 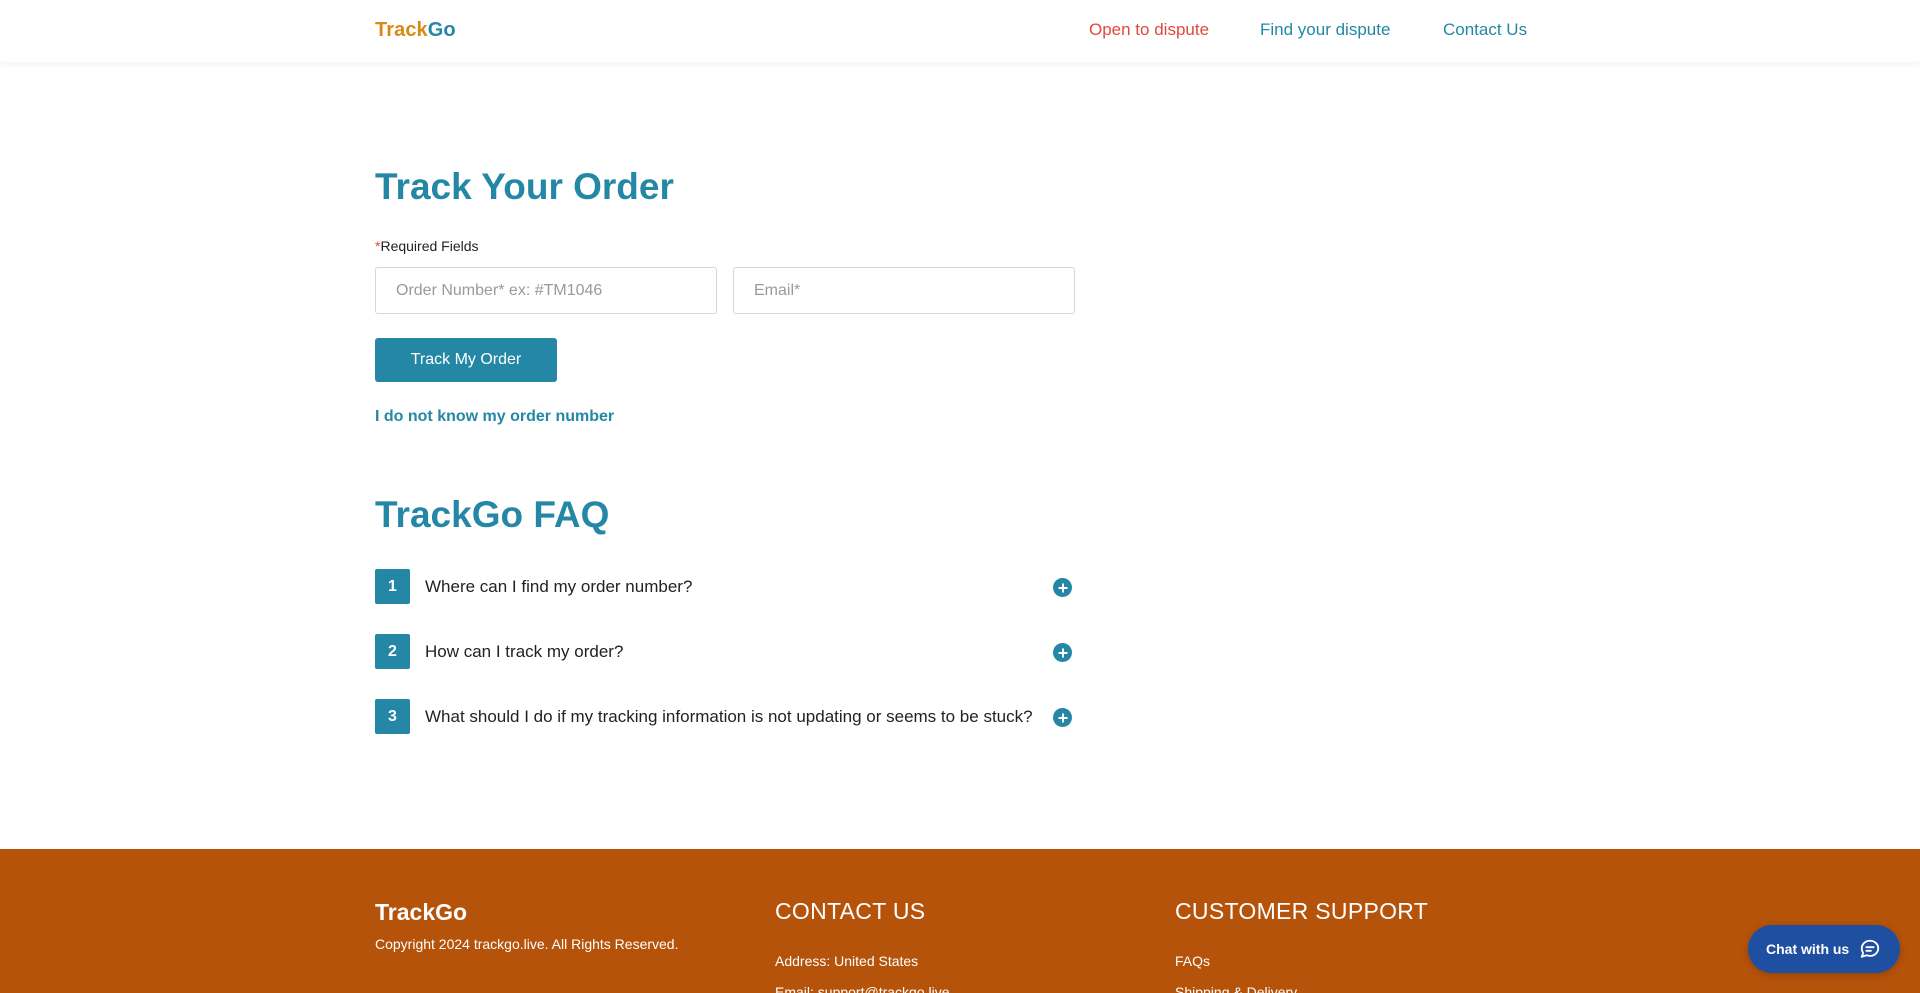 What do you see at coordinates (1302, 911) in the screenshot?
I see `footer-support-heading: CUSTOMER SUPPORT` at bounding box center [1302, 911].